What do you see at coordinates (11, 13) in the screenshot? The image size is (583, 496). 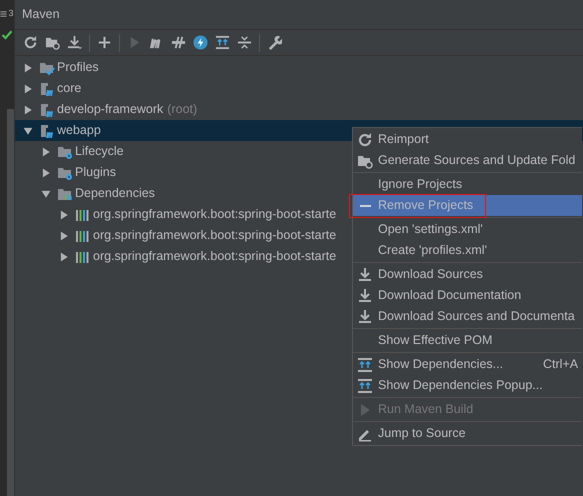 I see `tool-window-number: 3` at bounding box center [11, 13].